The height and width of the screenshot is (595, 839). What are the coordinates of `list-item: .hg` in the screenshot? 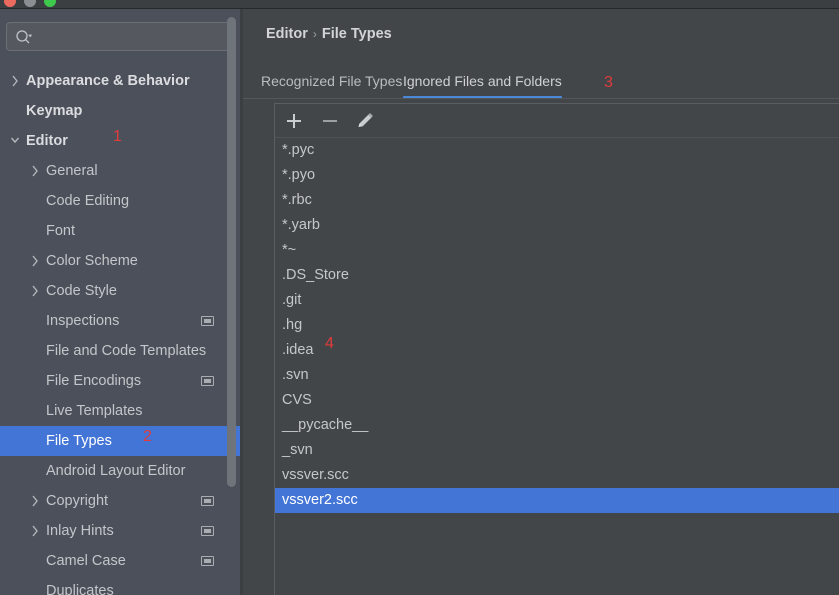 It's located at (557, 325).